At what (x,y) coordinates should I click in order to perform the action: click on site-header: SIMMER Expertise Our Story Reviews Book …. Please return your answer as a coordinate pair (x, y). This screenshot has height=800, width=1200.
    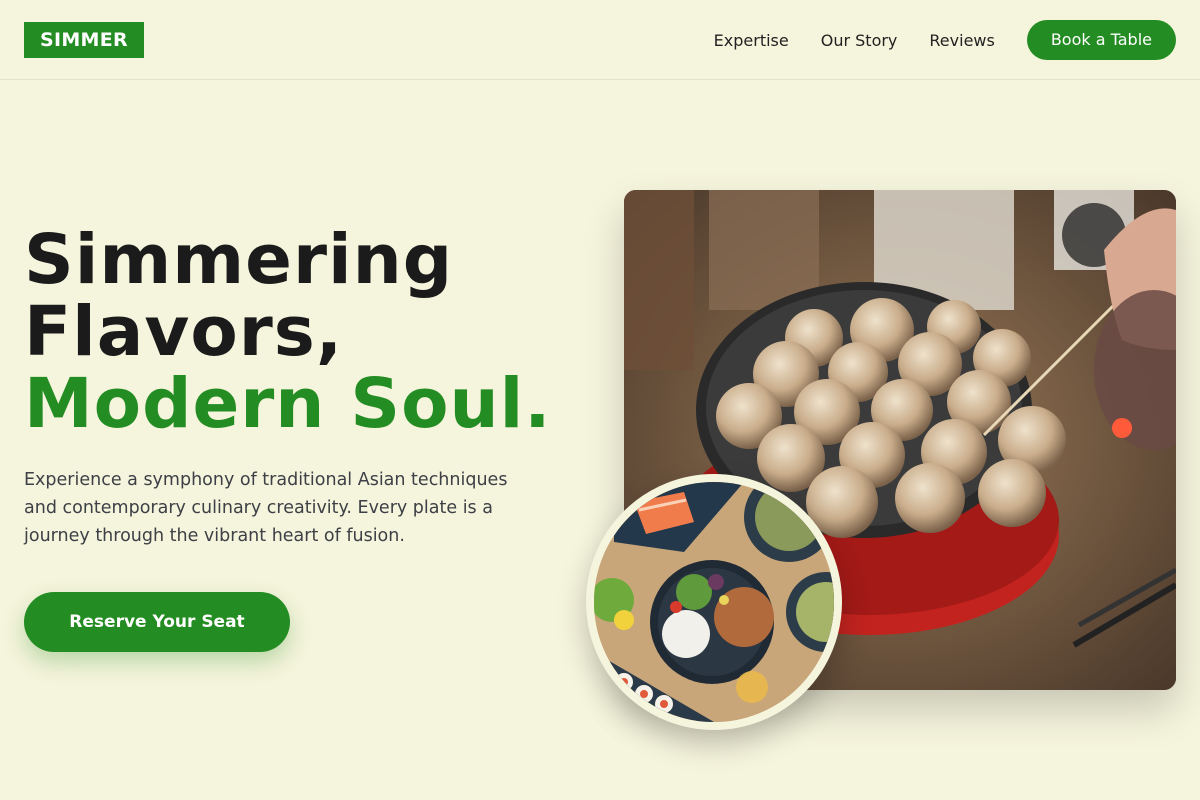
    Looking at the image, I should click on (600, 40).